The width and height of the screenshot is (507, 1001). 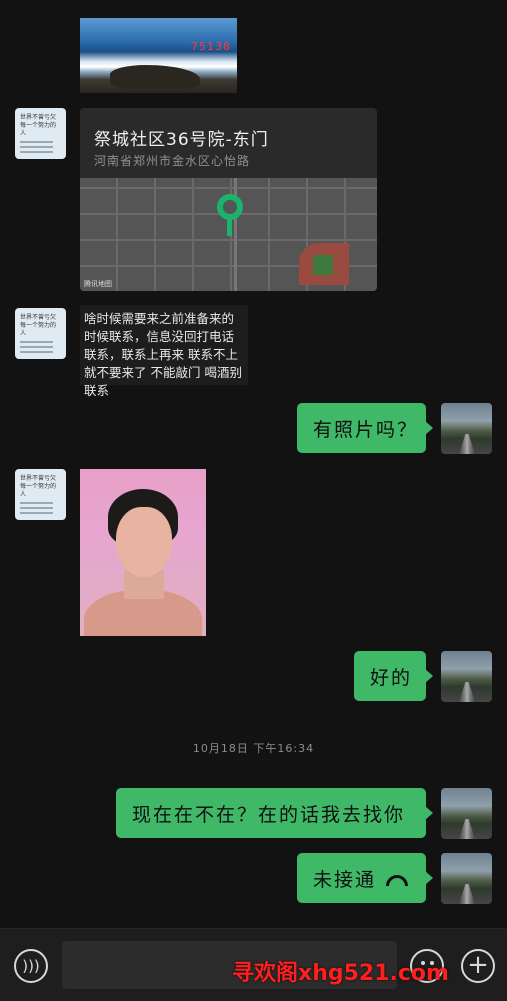 What do you see at coordinates (31, 966) in the screenshot?
I see `voice-input-icon: )))` at bounding box center [31, 966].